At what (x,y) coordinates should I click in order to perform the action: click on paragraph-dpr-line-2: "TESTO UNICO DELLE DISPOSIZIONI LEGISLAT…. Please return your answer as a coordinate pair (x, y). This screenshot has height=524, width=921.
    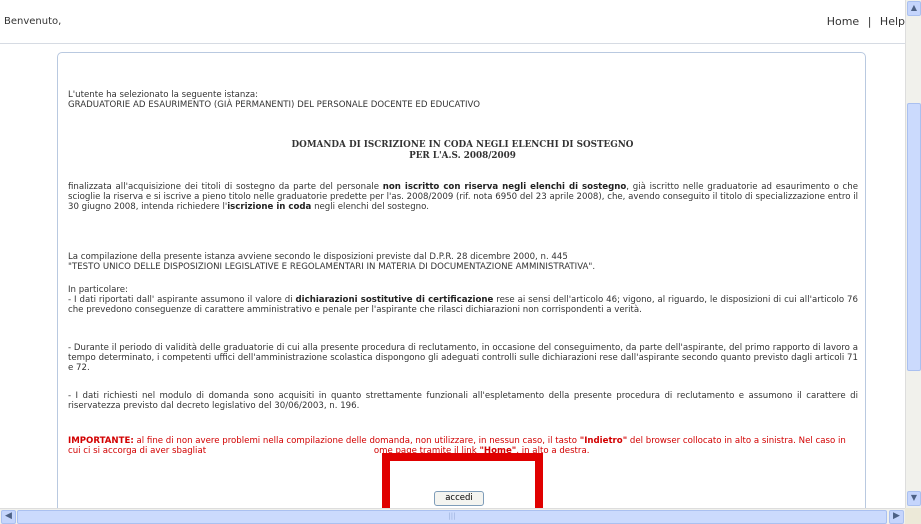
    Looking at the image, I should click on (332, 267).